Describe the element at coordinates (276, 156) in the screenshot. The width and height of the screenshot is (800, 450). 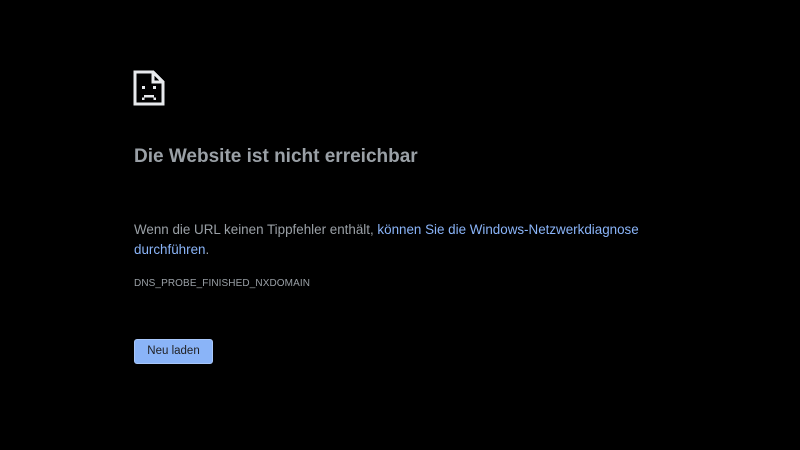
I see `page-title: Die Website ist nicht erreichbar` at that location.